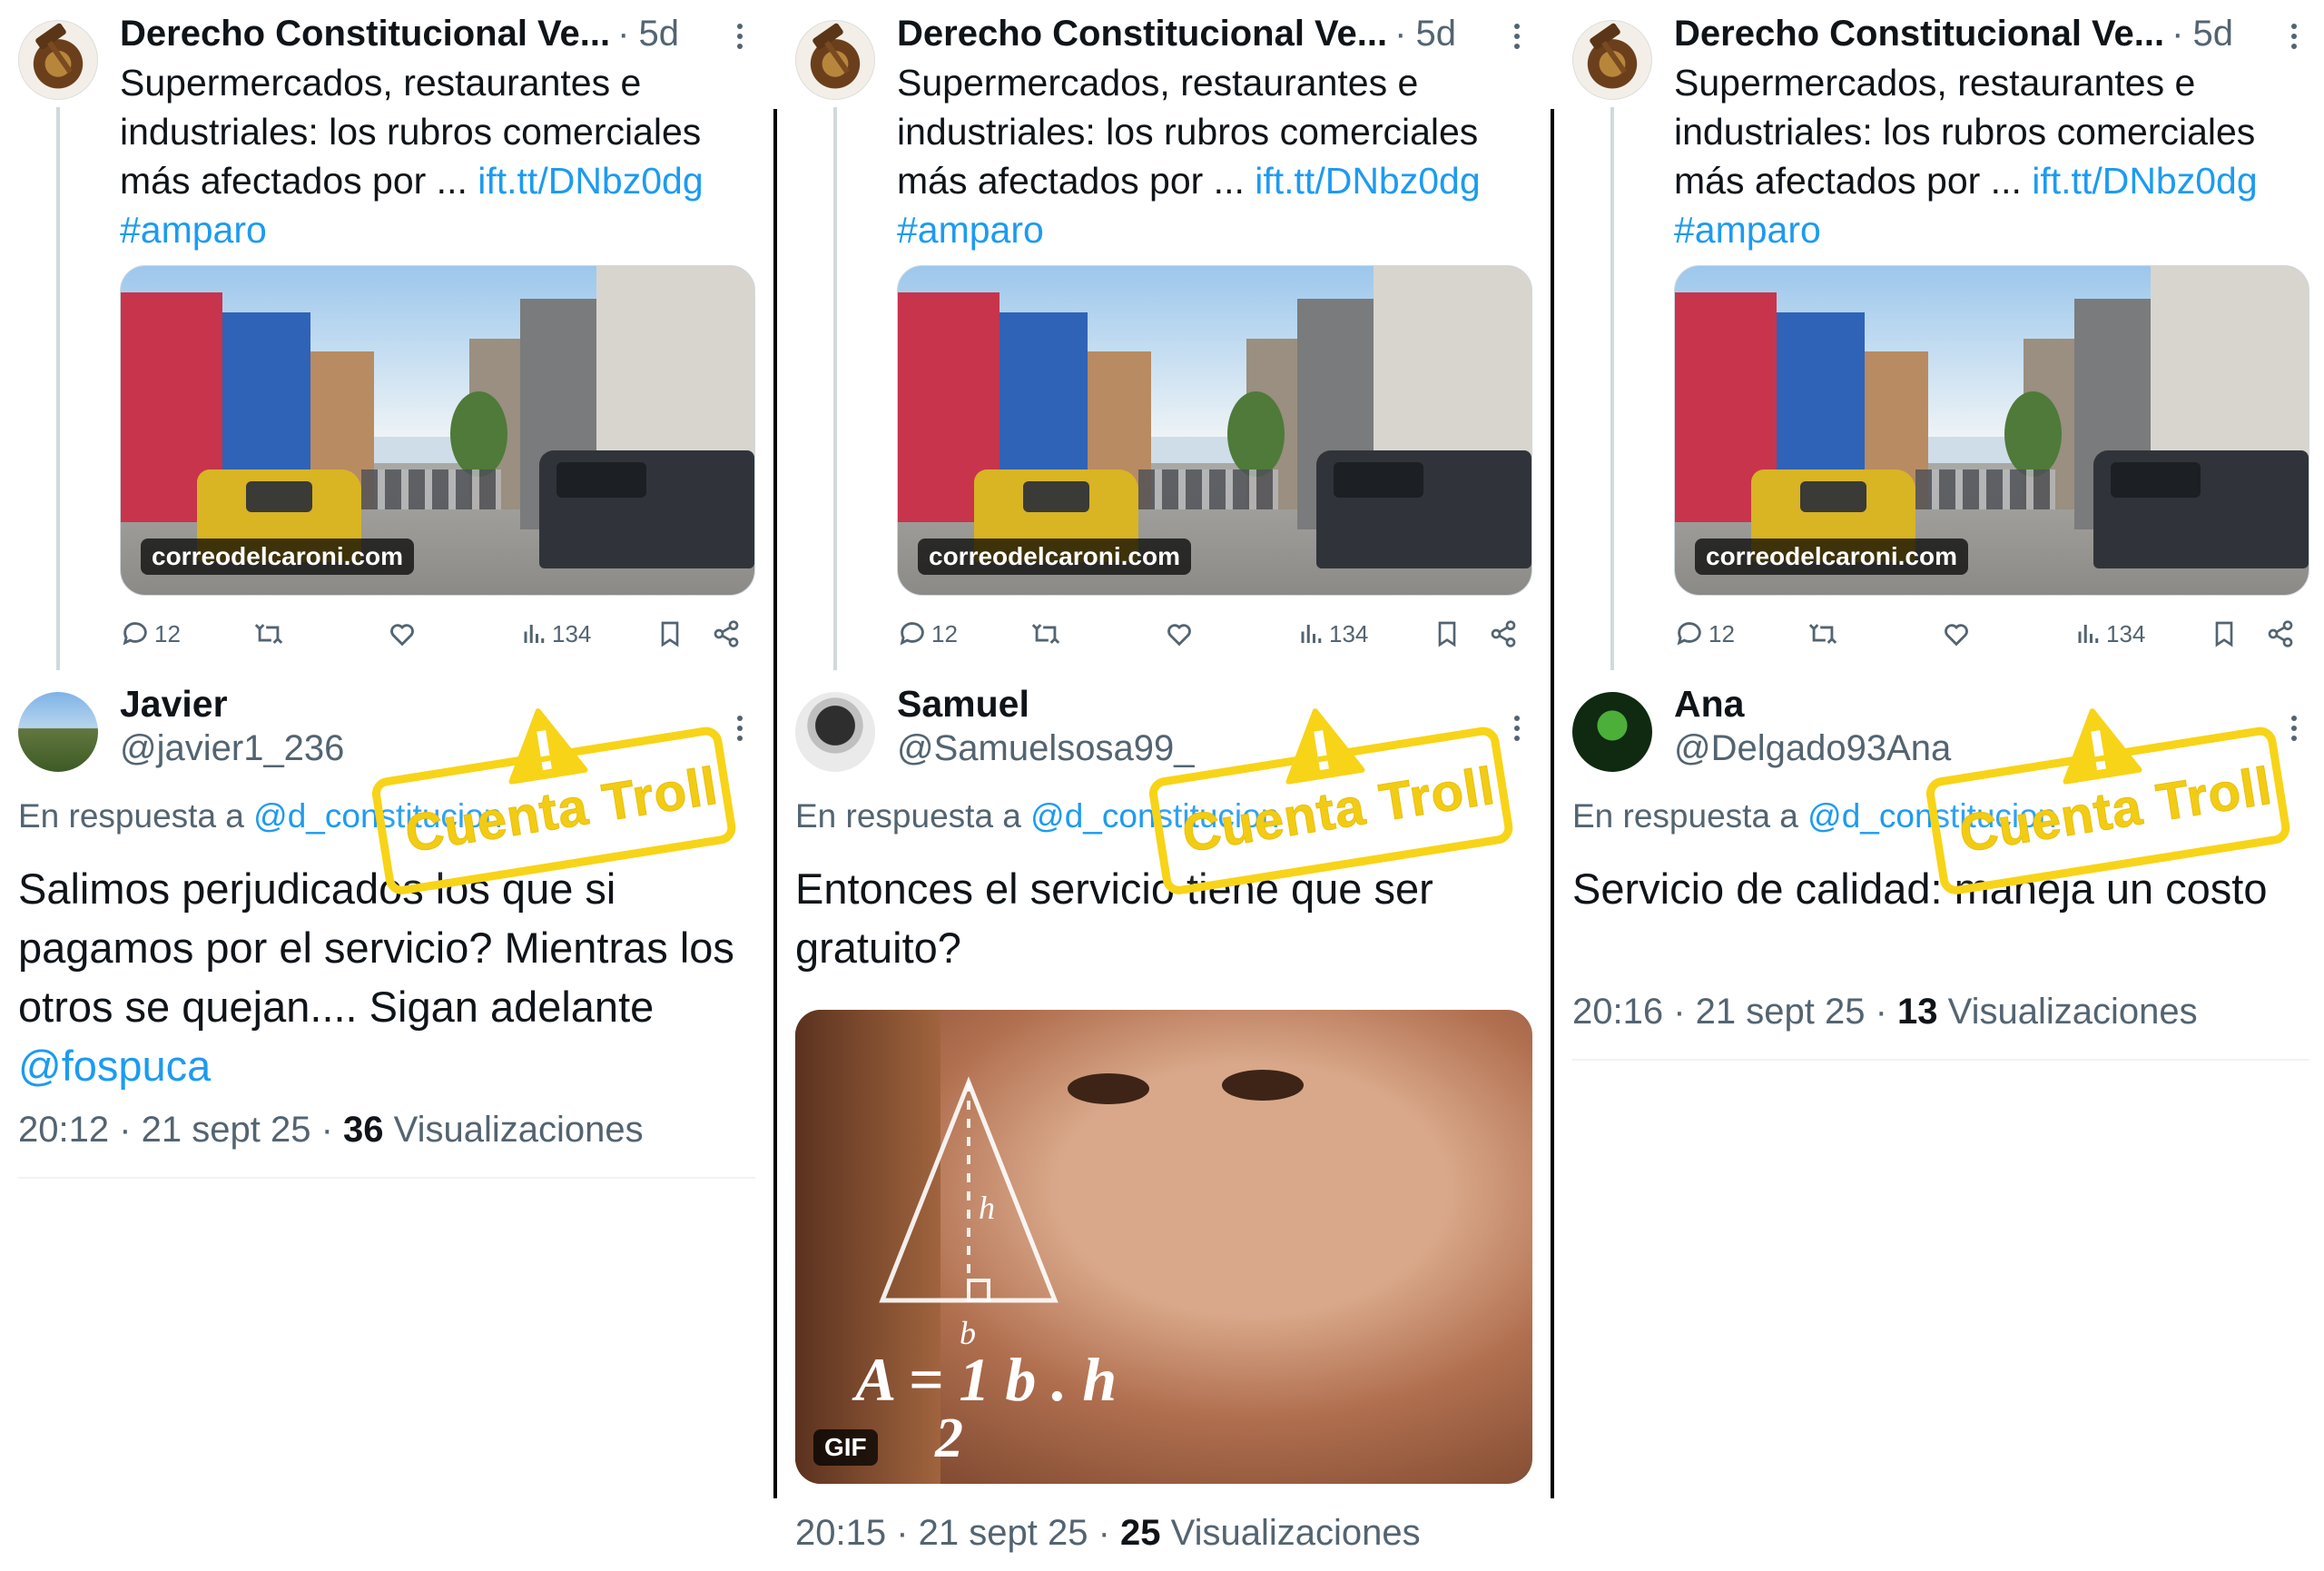 The width and height of the screenshot is (2324, 1571). What do you see at coordinates (957, 1533) in the screenshot?
I see `reply-timestamp: 20:15 · 21 sept 25 ·` at bounding box center [957, 1533].